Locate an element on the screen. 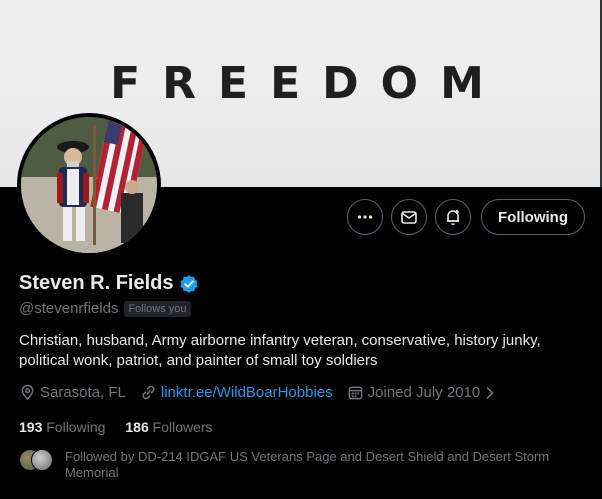 The image size is (602, 499). follower-avatars is located at coordinates (37, 461).